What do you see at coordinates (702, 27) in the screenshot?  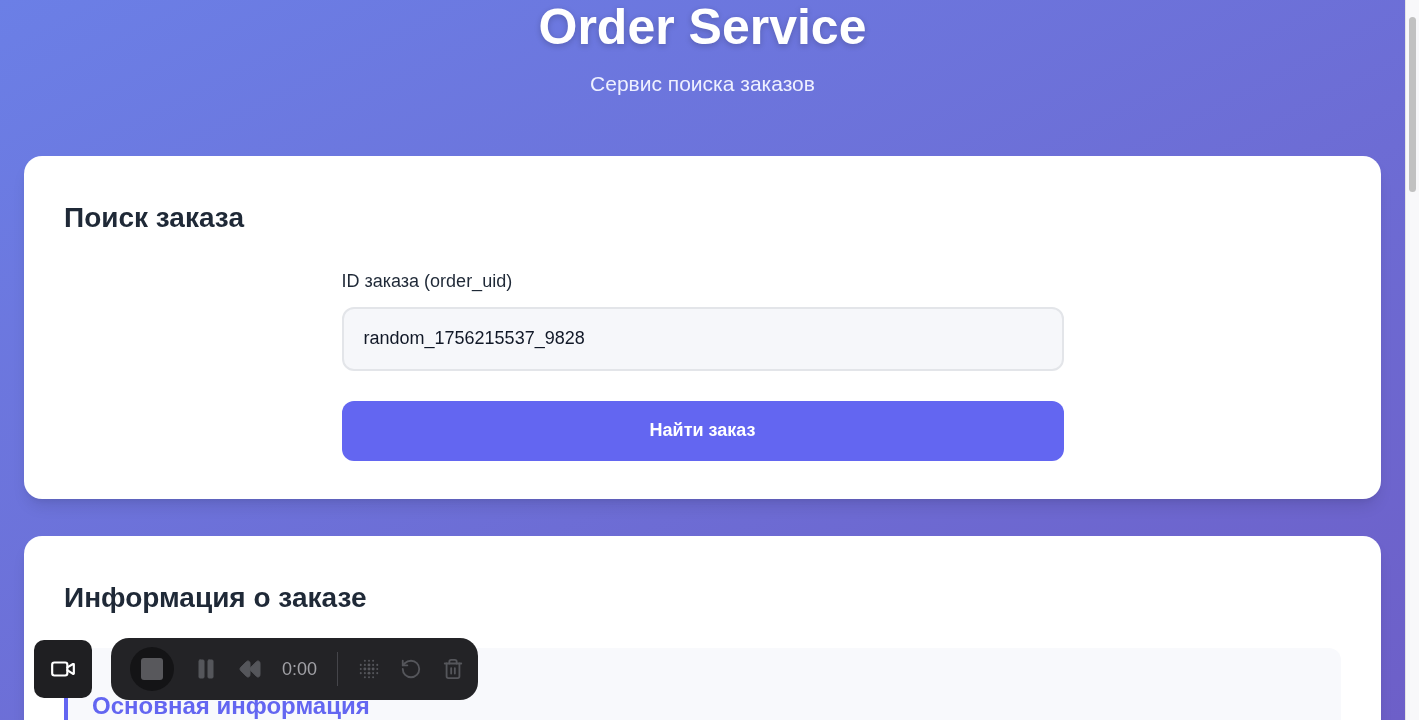 I see `page-title: Order Service` at bounding box center [702, 27].